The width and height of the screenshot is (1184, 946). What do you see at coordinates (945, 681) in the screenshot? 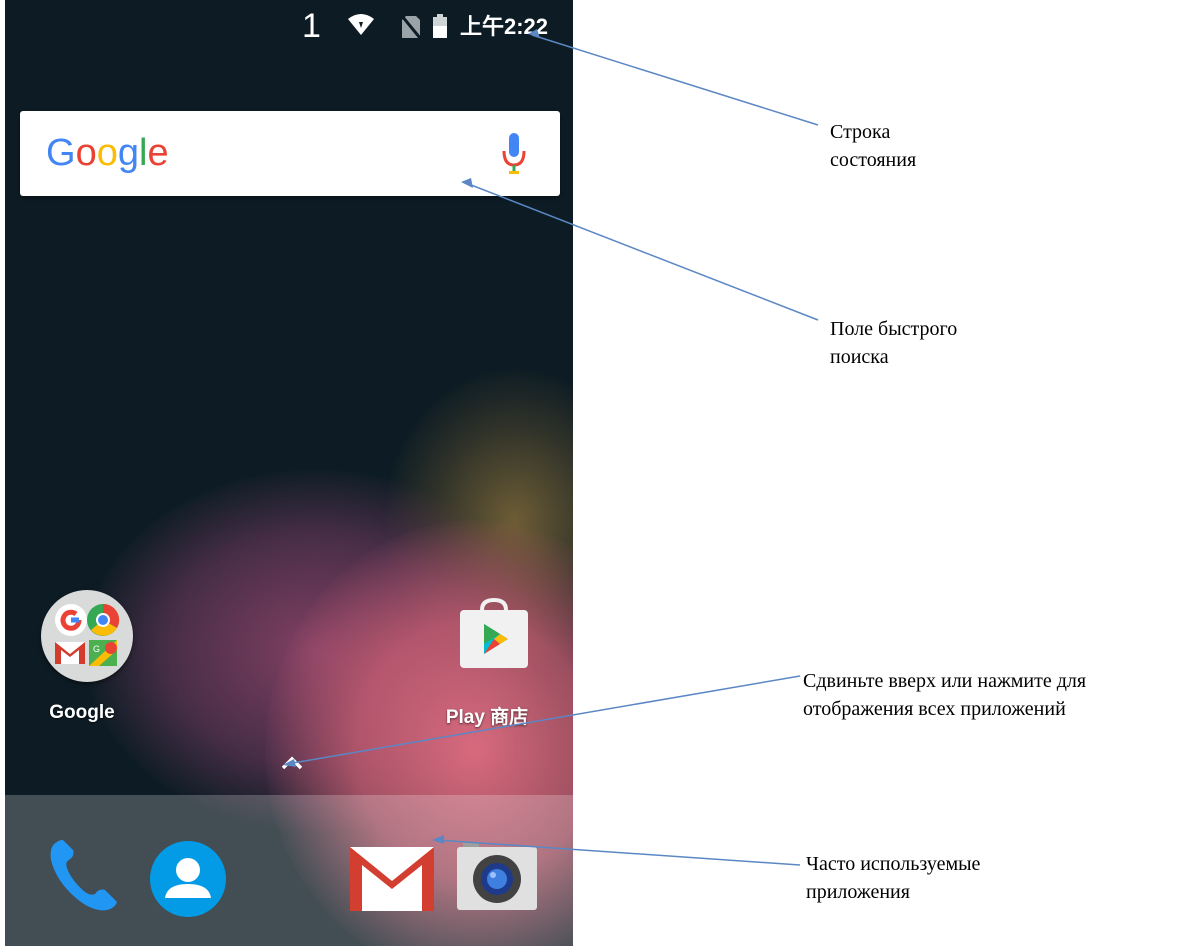
I see `callout-line-1: Сдвиньте вверх или нажмите для` at bounding box center [945, 681].